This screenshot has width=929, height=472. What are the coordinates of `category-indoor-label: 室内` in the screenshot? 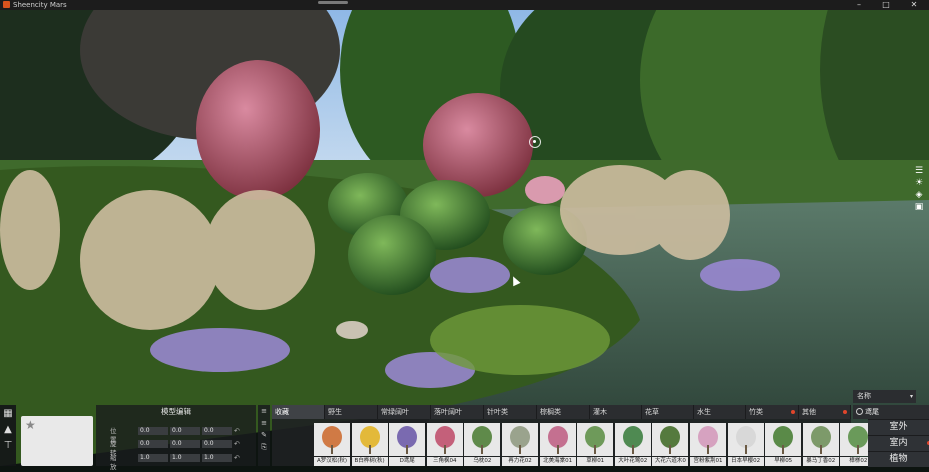 It's located at (898, 443).